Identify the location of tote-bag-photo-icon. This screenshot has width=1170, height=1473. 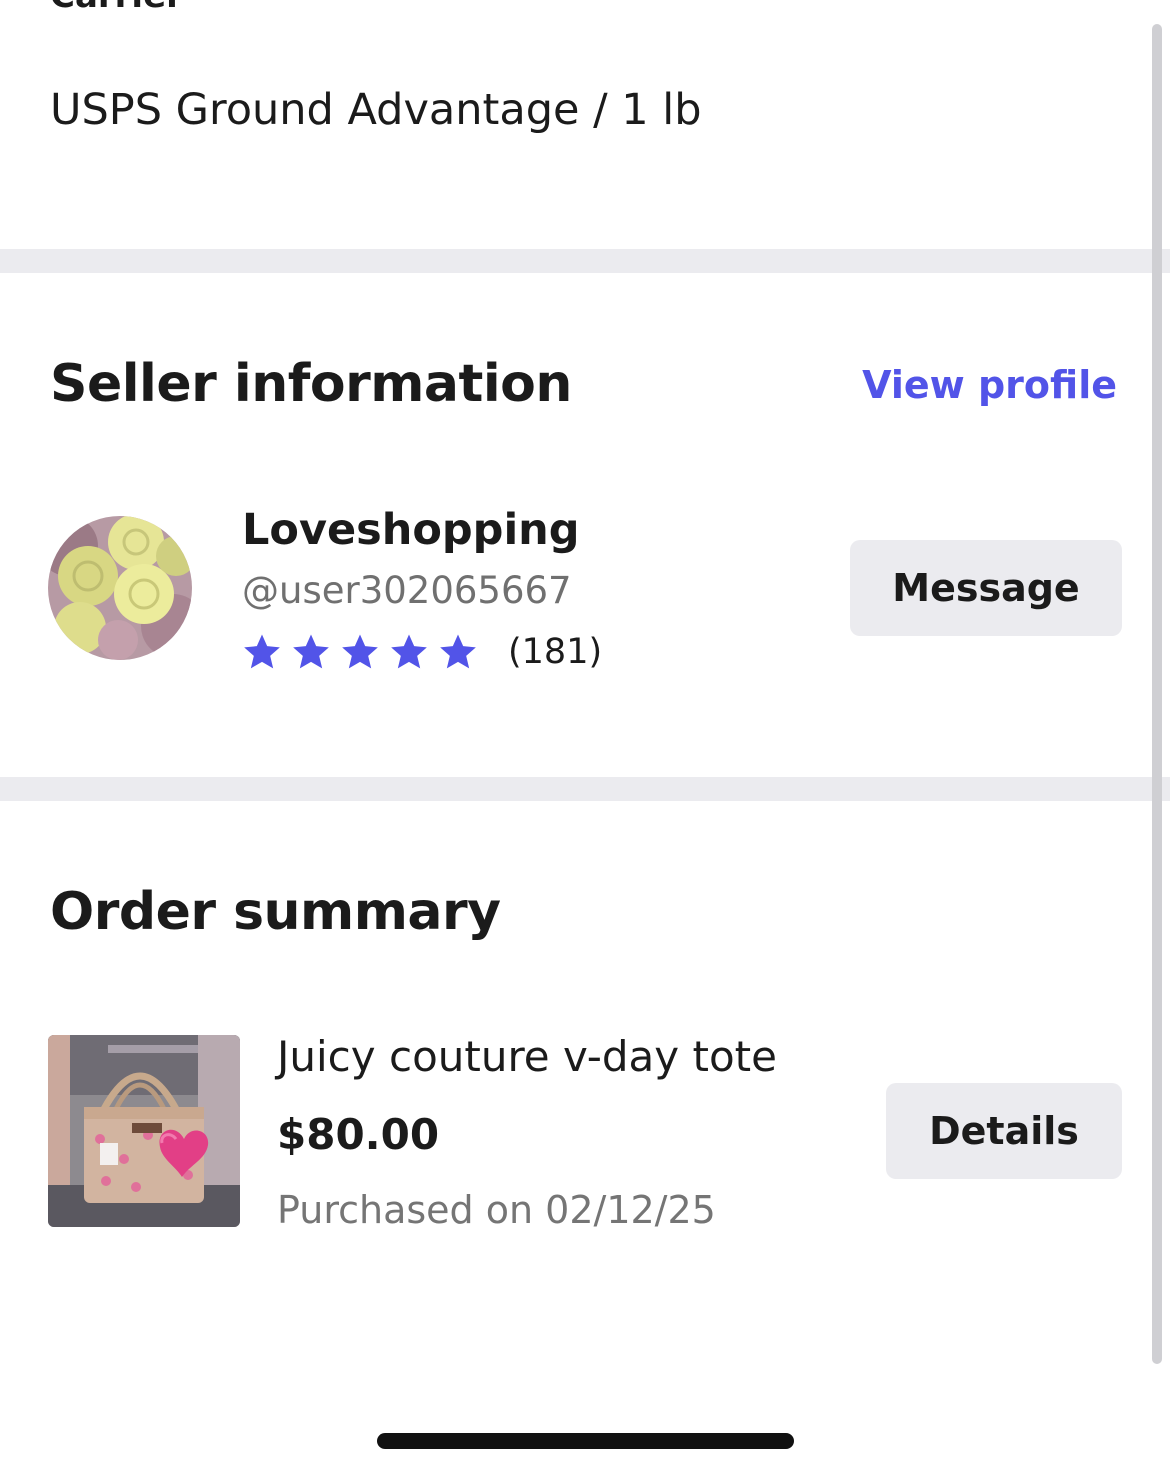
(144, 1131).